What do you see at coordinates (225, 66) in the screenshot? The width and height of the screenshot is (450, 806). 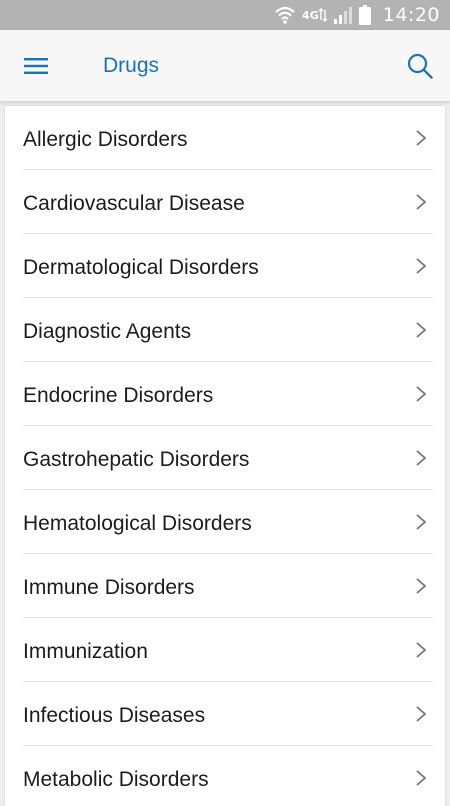 I see `app-bar: Drugs` at bounding box center [225, 66].